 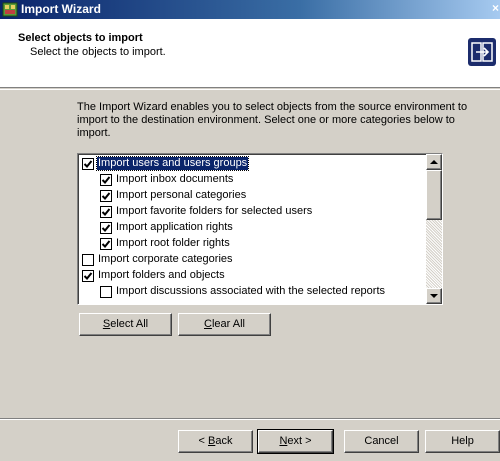 What do you see at coordinates (80, 38) in the screenshot?
I see `page-title: Select objects to import` at bounding box center [80, 38].